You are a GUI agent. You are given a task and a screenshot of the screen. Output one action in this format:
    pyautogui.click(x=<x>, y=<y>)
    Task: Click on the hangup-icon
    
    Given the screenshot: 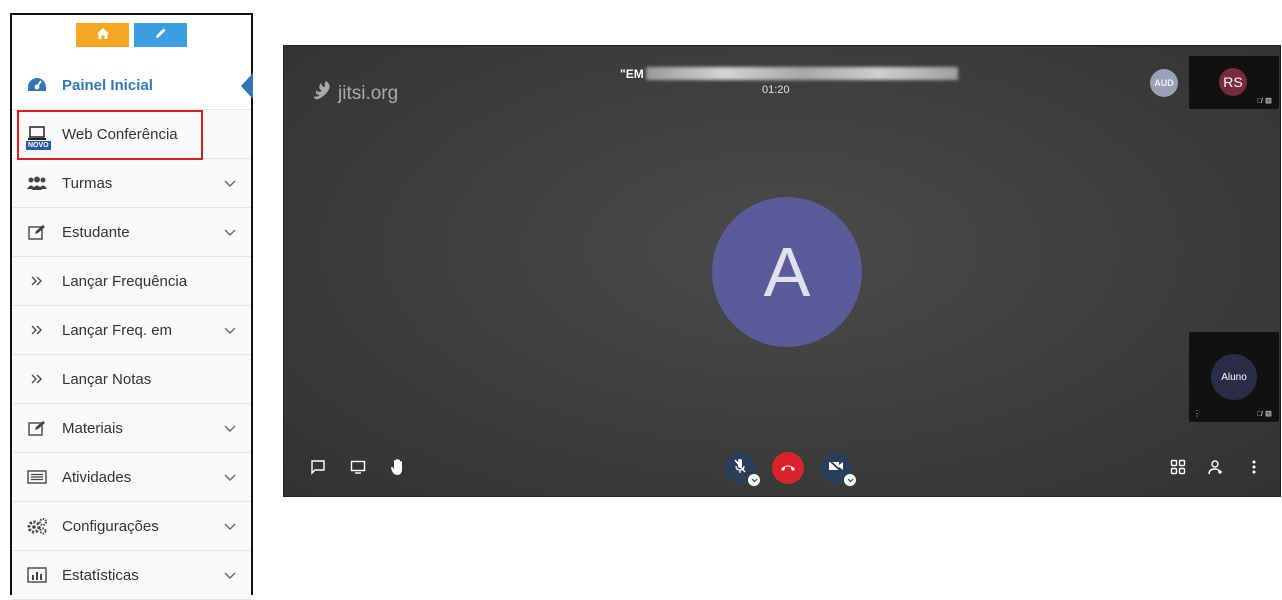 What is the action you would take?
    pyautogui.click(x=788, y=468)
    